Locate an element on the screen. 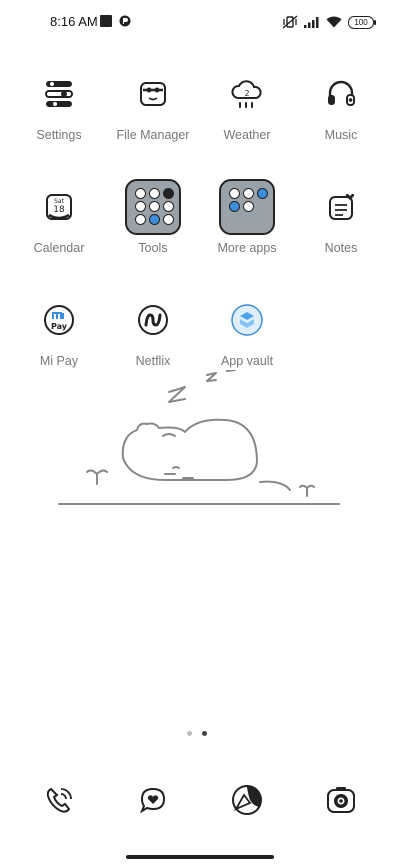  status-bar: 8:16 AM 100 is located at coordinates (200, 22).